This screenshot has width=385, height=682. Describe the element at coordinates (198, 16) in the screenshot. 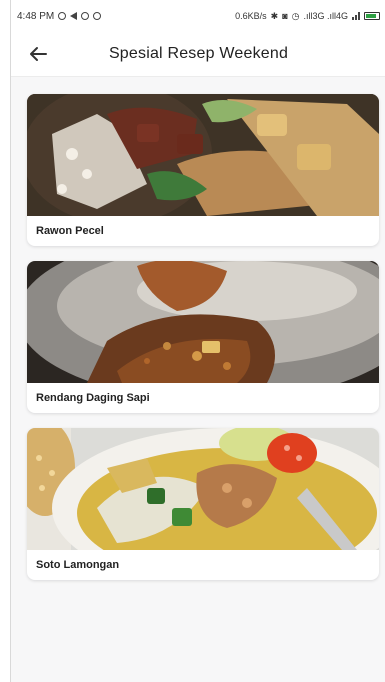

I see `status-bar: 4:48 PM 0.6KB/s ✱ ◙ ◷ .ıll3G .ıll4G` at that location.